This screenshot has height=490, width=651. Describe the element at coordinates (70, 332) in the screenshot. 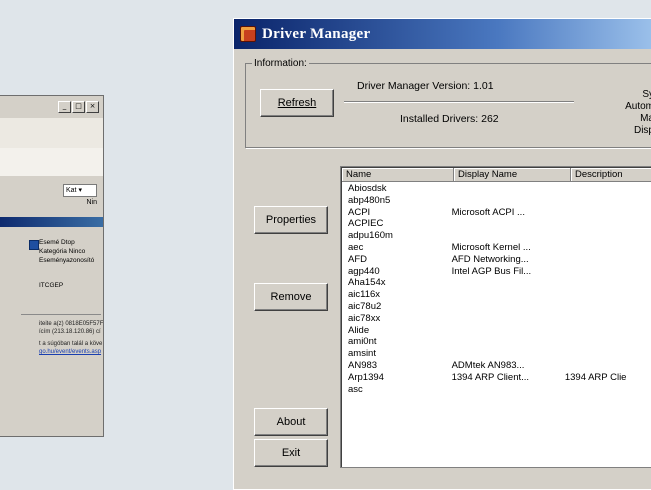

I see `description-line: ícím (213.18.120.86) cí` at that location.